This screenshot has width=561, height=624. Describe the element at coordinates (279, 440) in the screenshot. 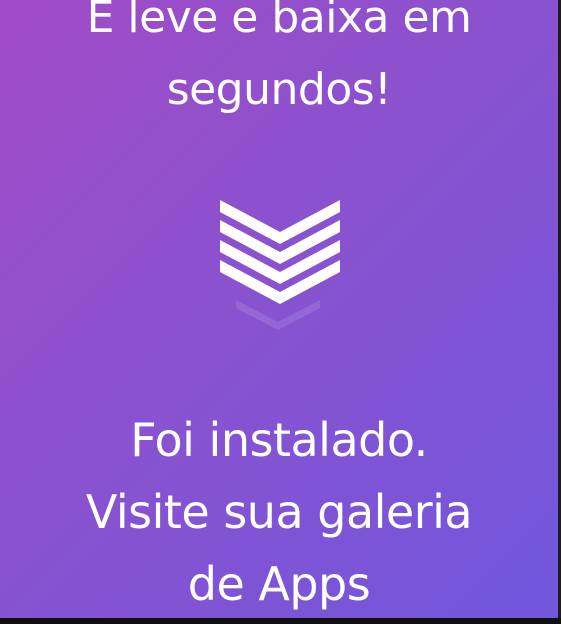

I see `status-line-1: Foi instalado.` at that location.